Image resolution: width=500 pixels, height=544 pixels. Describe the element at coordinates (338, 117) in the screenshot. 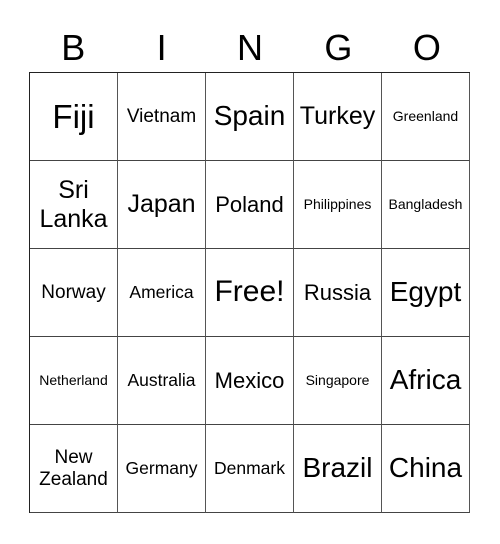

I see `bingo-cell: Turkey` at that location.